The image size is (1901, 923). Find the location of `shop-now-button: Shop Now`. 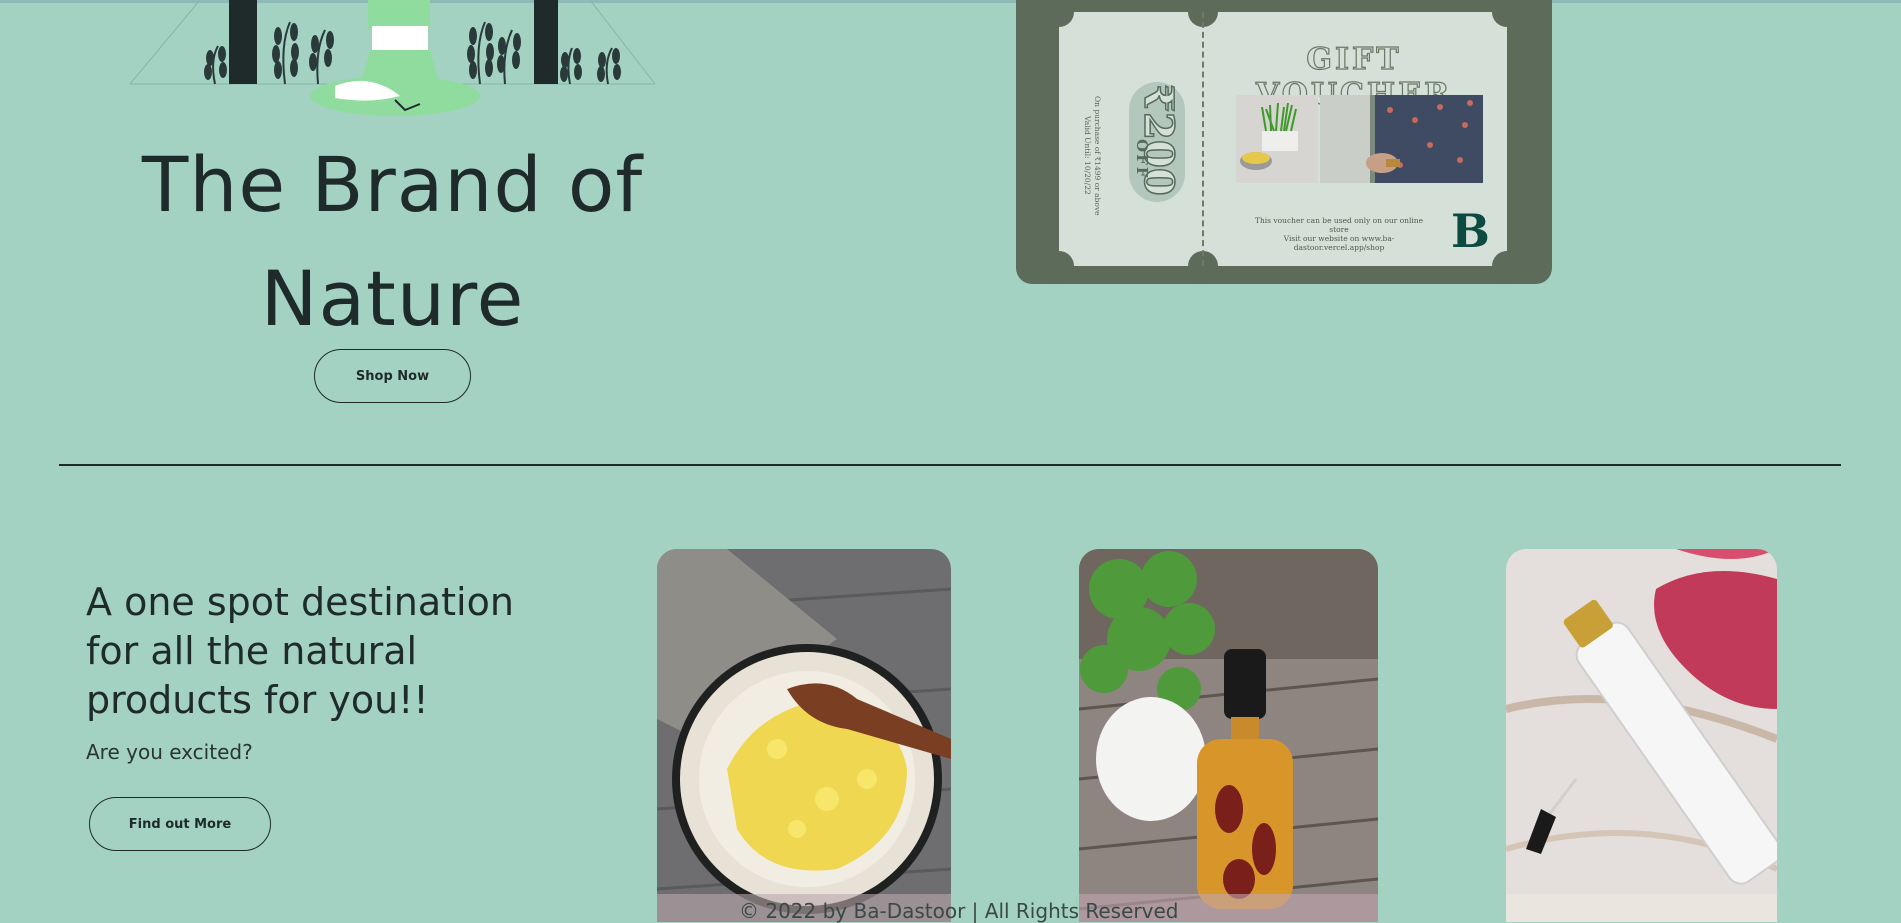

shop-now-button: Shop Now is located at coordinates (392, 376).